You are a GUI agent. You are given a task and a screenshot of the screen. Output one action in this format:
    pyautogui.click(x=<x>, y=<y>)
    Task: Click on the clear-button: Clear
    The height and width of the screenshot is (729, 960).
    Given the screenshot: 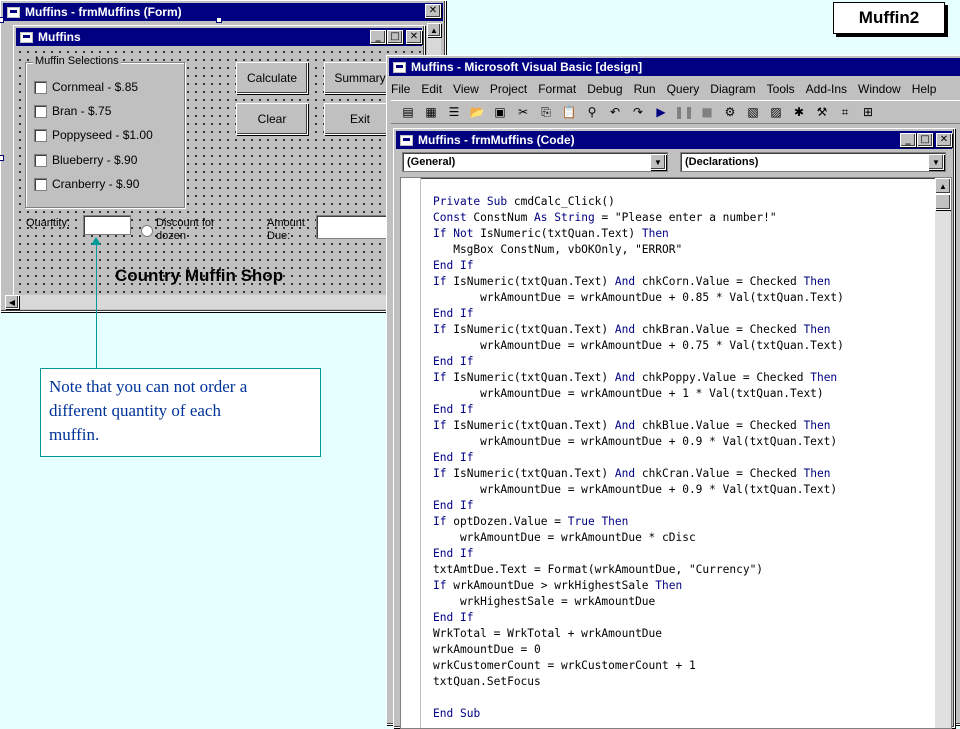 What is the action you would take?
    pyautogui.click(x=272, y=119)
    